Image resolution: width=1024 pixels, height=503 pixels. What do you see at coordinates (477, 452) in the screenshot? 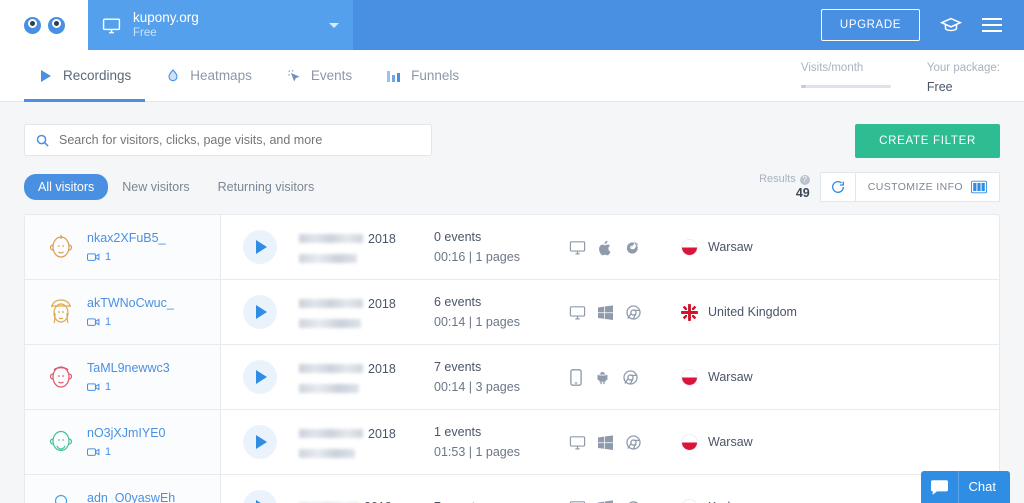
I see `duration-pages: 01:53 | 1 pages` at bounding box center [477, 452].